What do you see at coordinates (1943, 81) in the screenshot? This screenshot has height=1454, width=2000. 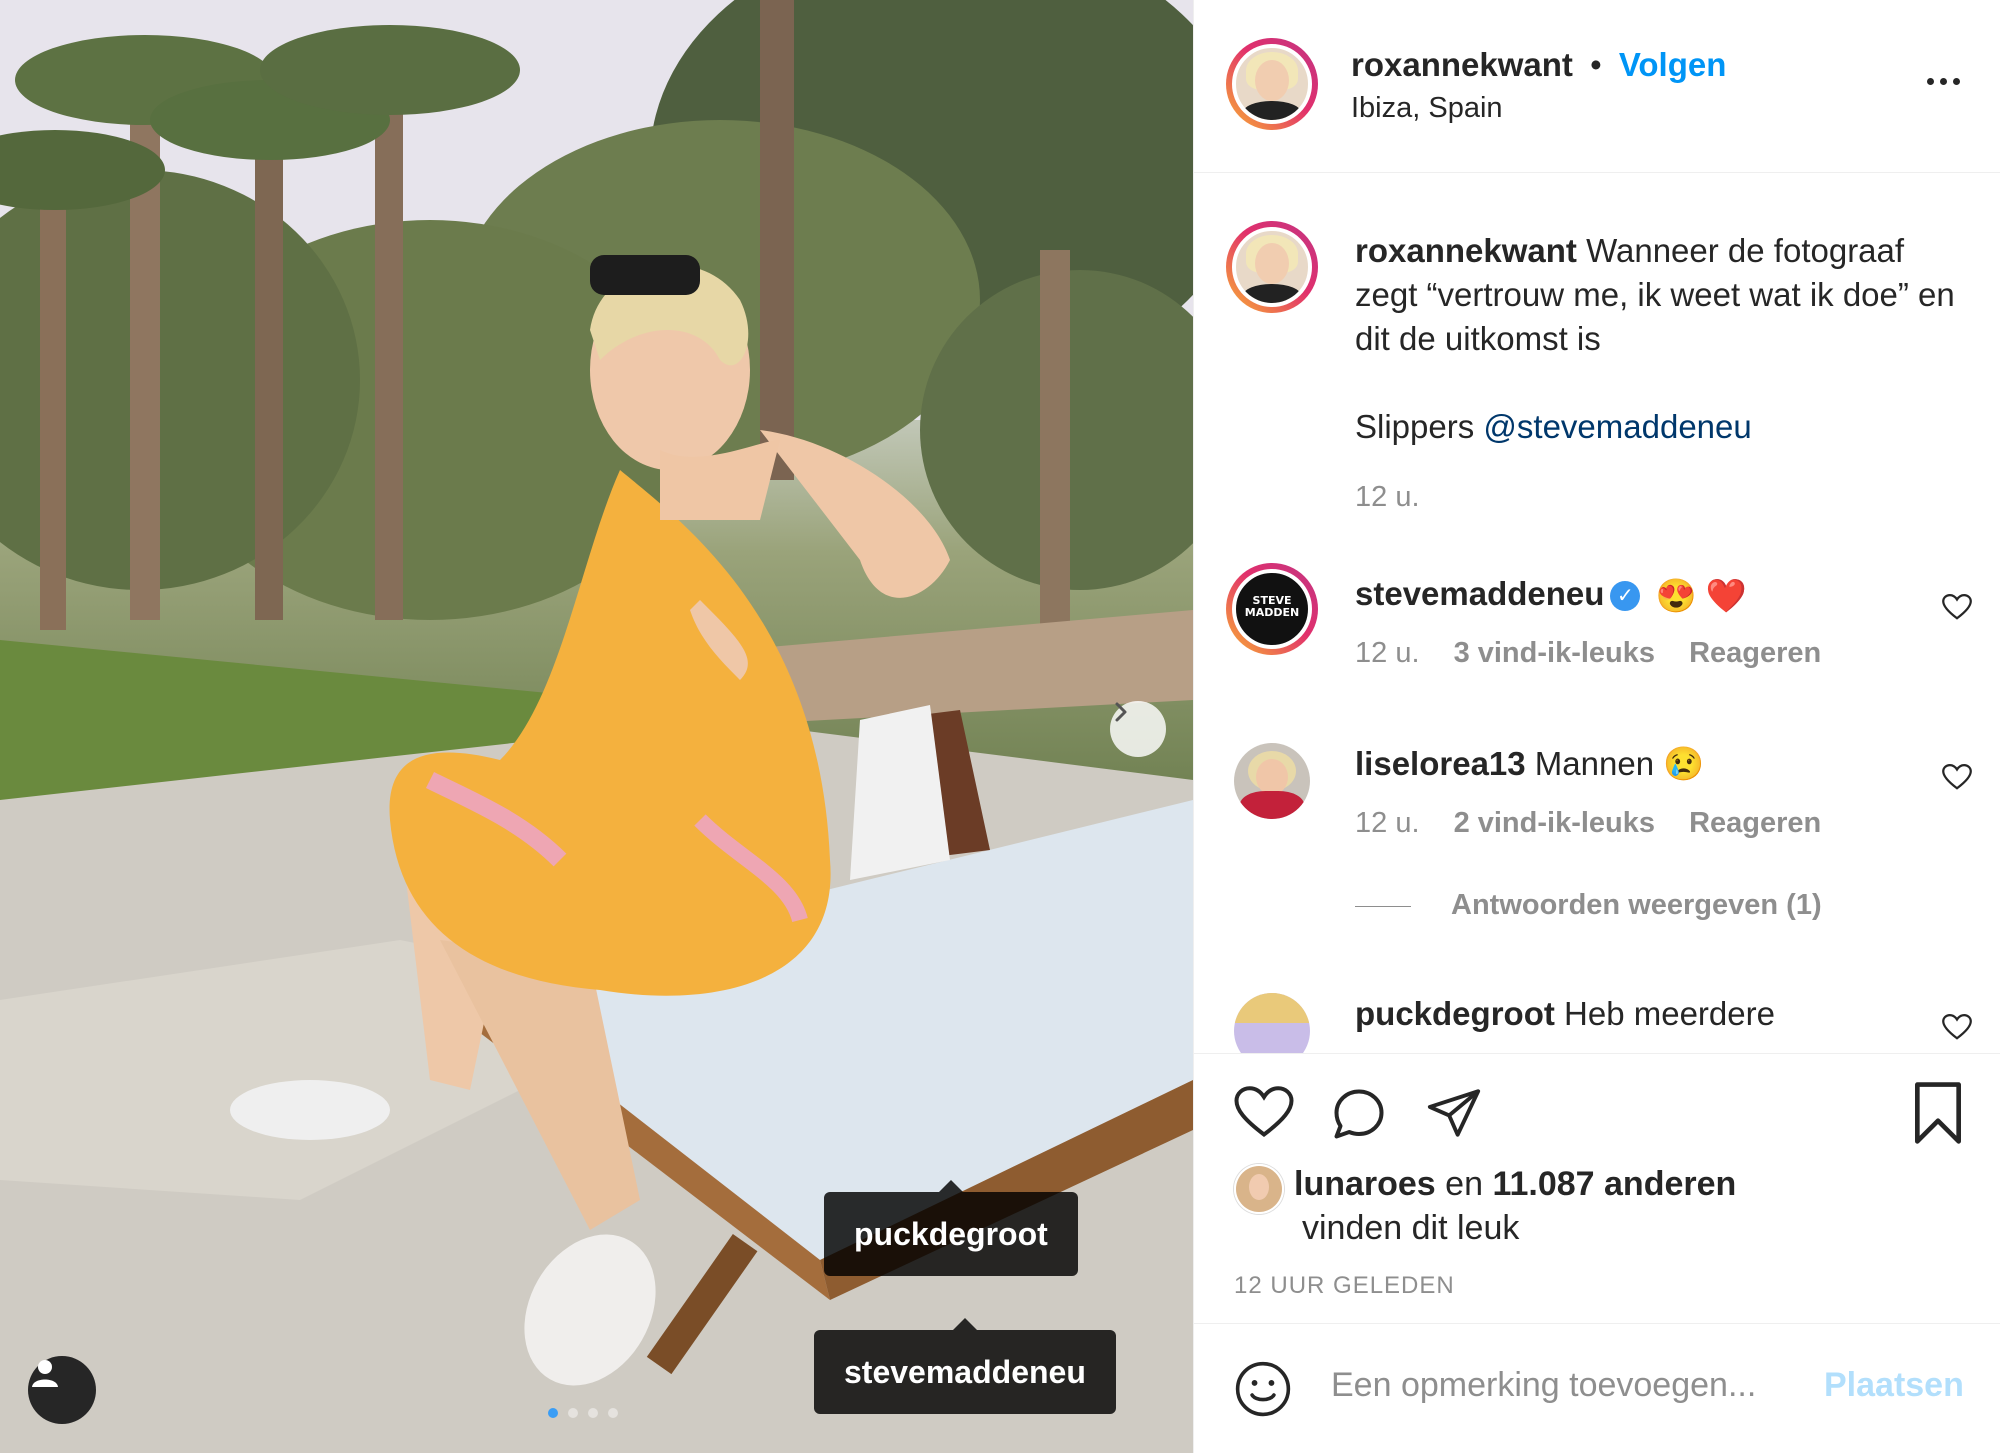 I see `more-options-icon` at bounding box center [1943, 81].